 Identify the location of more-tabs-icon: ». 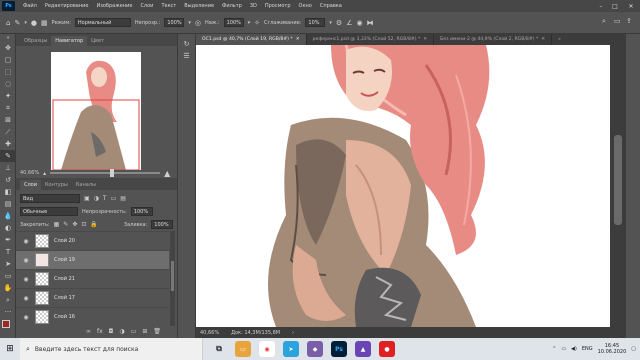
(559, 39).